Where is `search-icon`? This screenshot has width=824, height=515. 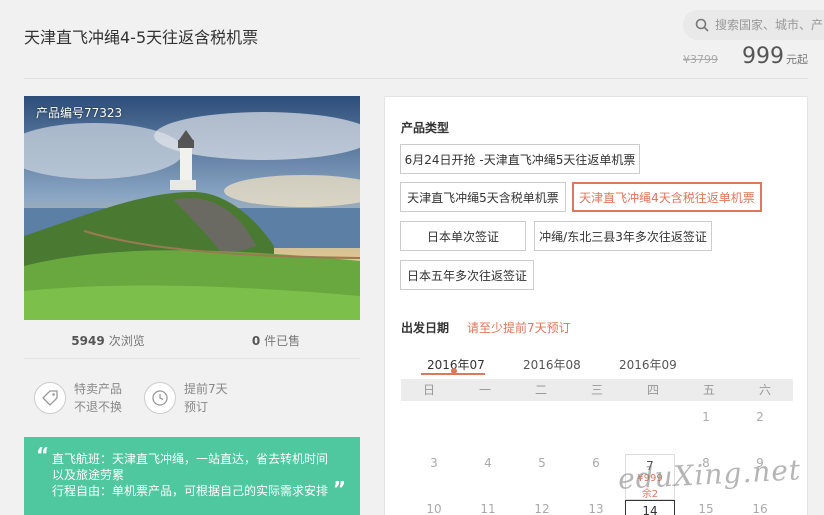
search-icon is located at coordinates (702, 25).